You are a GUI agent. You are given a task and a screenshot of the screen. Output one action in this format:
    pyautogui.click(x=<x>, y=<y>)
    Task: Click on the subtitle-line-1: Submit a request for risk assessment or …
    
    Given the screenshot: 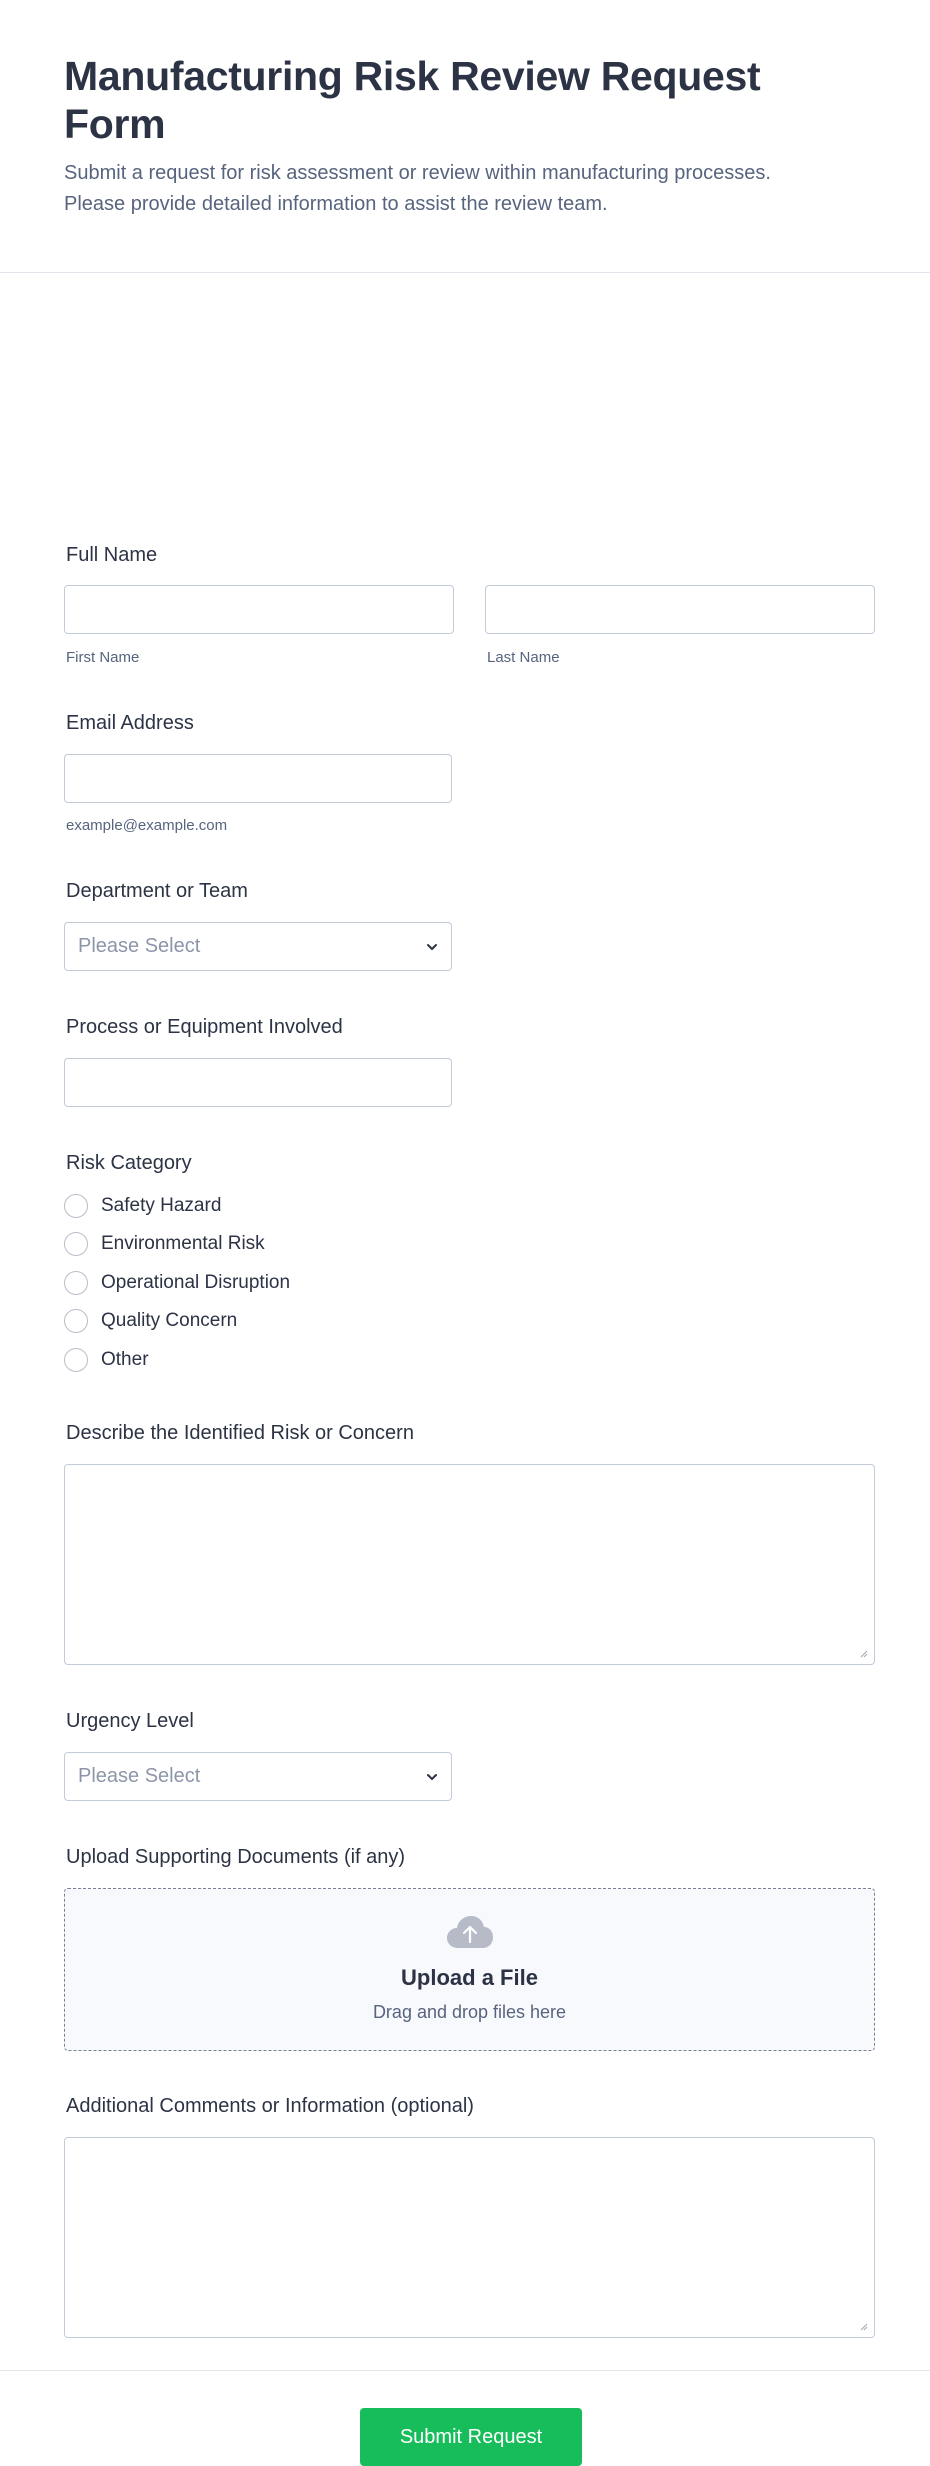 What is the action you would take?
    pyautogui.click(x=417, y=173)
    